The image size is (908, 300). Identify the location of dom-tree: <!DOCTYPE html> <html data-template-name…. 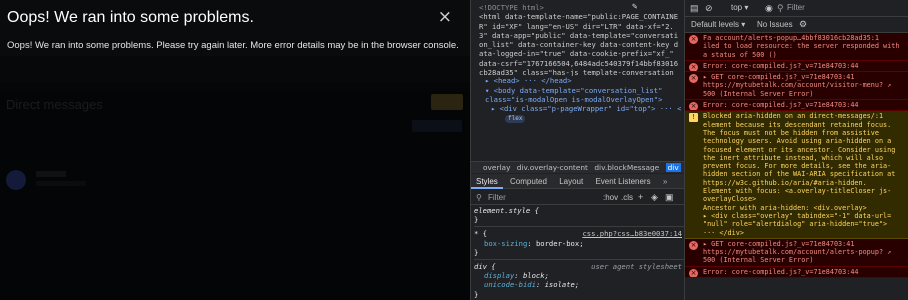
(577, 81).